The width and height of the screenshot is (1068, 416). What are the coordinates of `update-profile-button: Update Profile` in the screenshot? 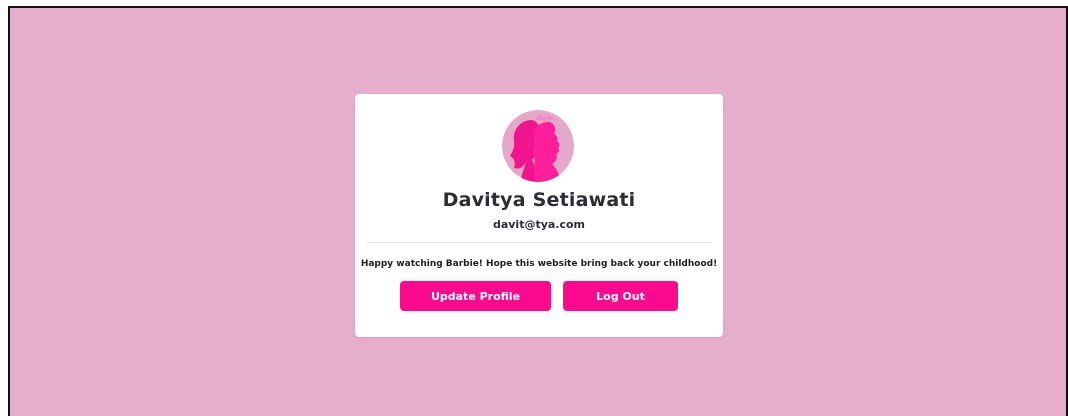 It's located at (475, 296).